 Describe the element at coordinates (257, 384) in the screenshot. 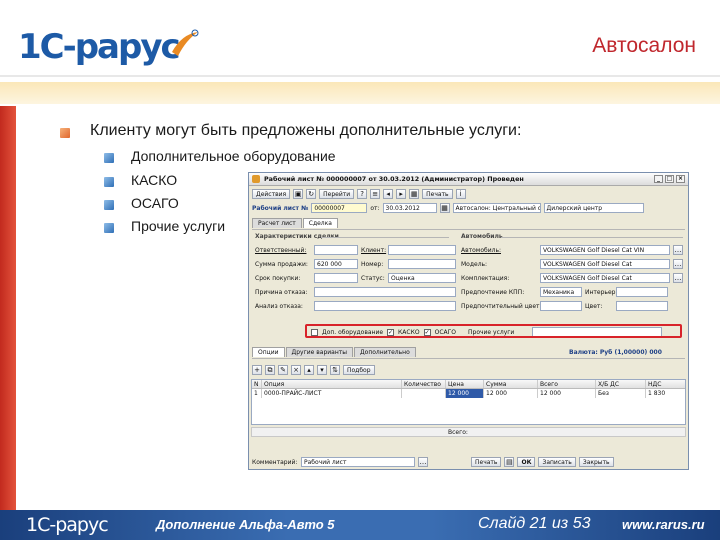

I see `column-header: N` at that location.